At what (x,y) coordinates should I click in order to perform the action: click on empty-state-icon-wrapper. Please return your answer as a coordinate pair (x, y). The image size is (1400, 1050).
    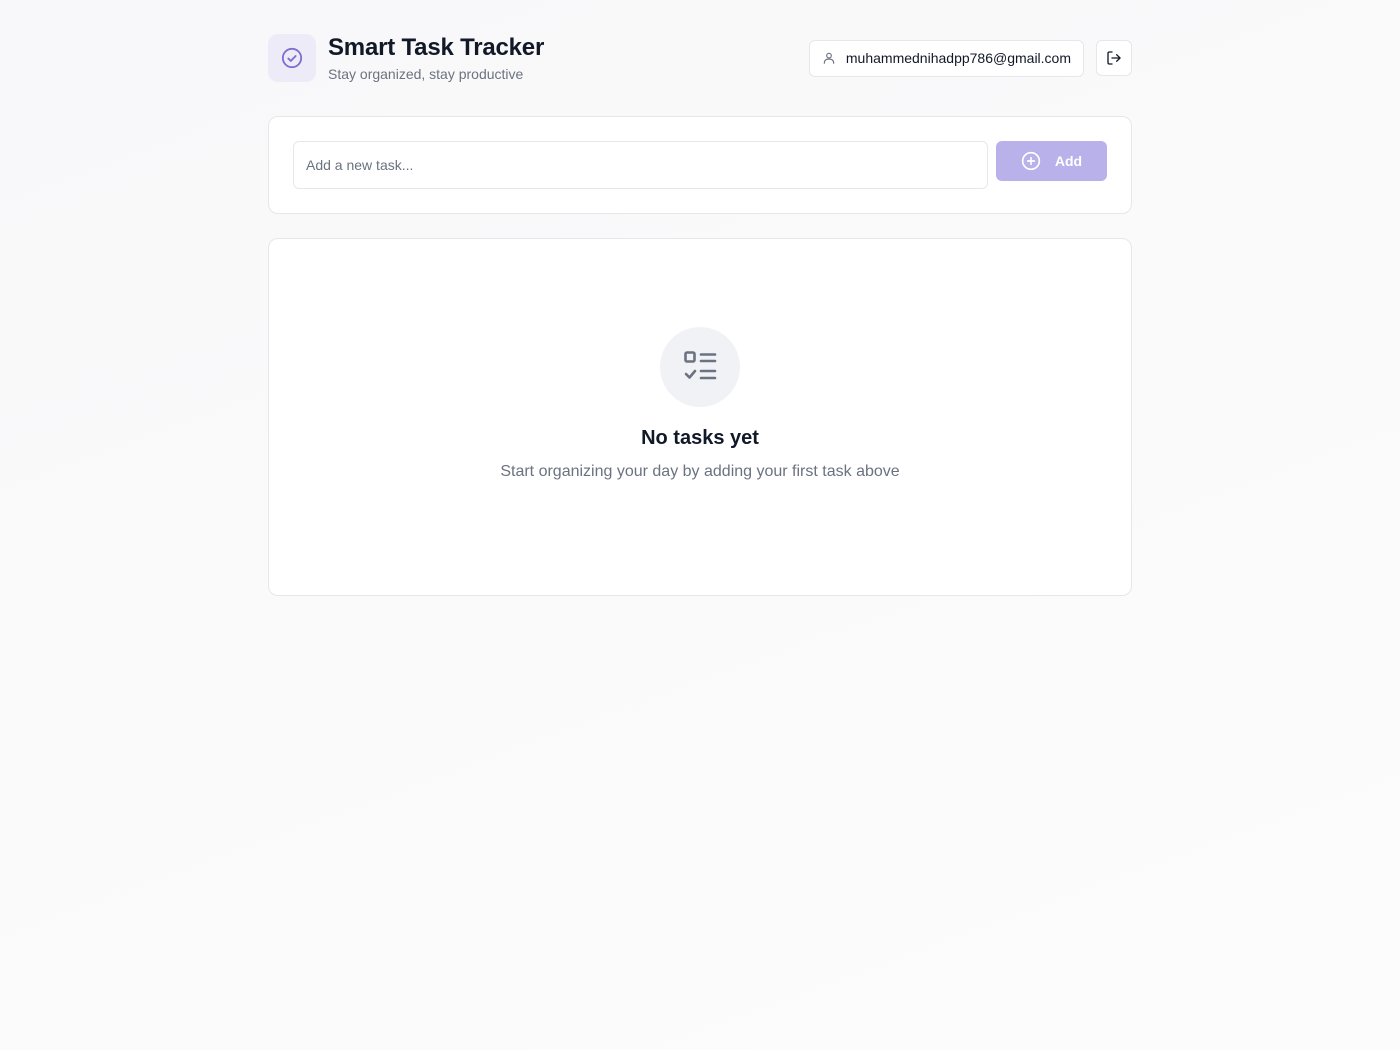
    Looking at the image, I should click on (700, 367).